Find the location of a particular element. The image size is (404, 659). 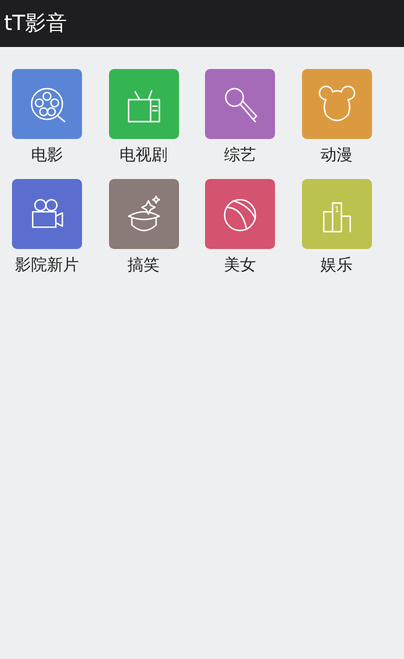

category-label: 美女 is located at coordinates (240, 265).